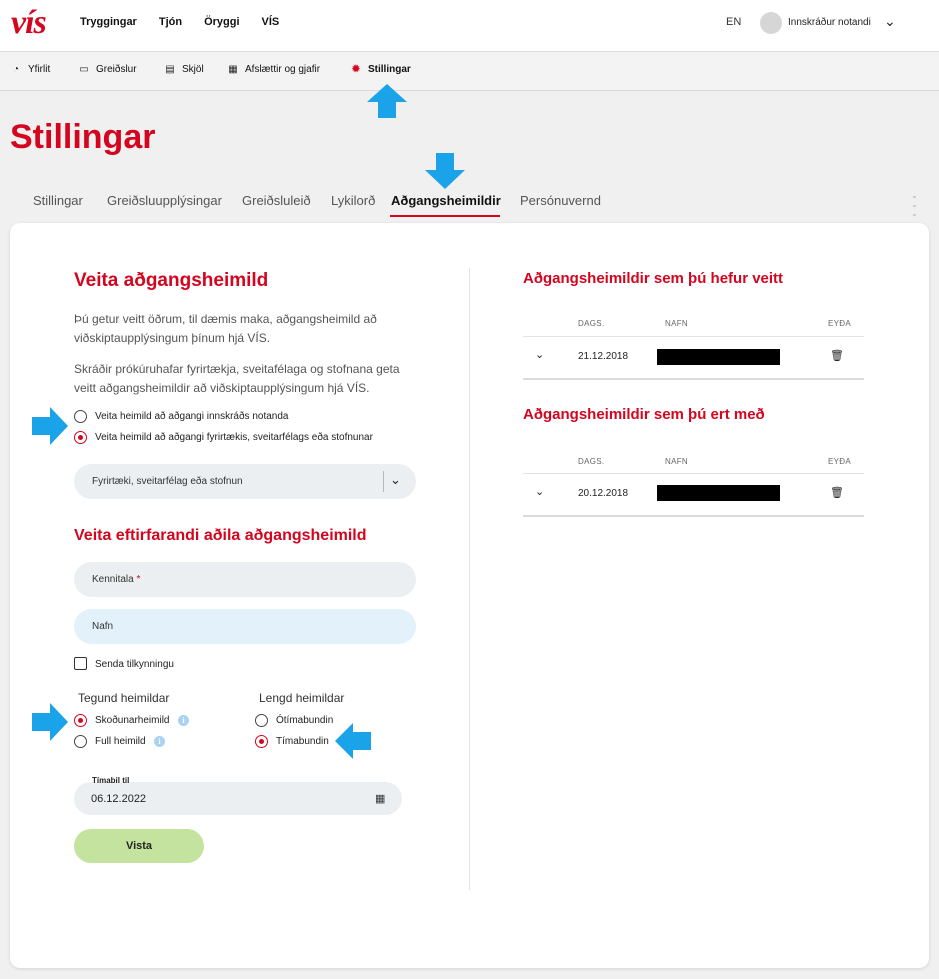 Image resolution: width=939 pixels, height=979 pixels. Describe the element at coordinates (220, 535) in the screenshot. I see `recipient-title: Veita eftirfarandi aðila aðgangsheimild` at that location.